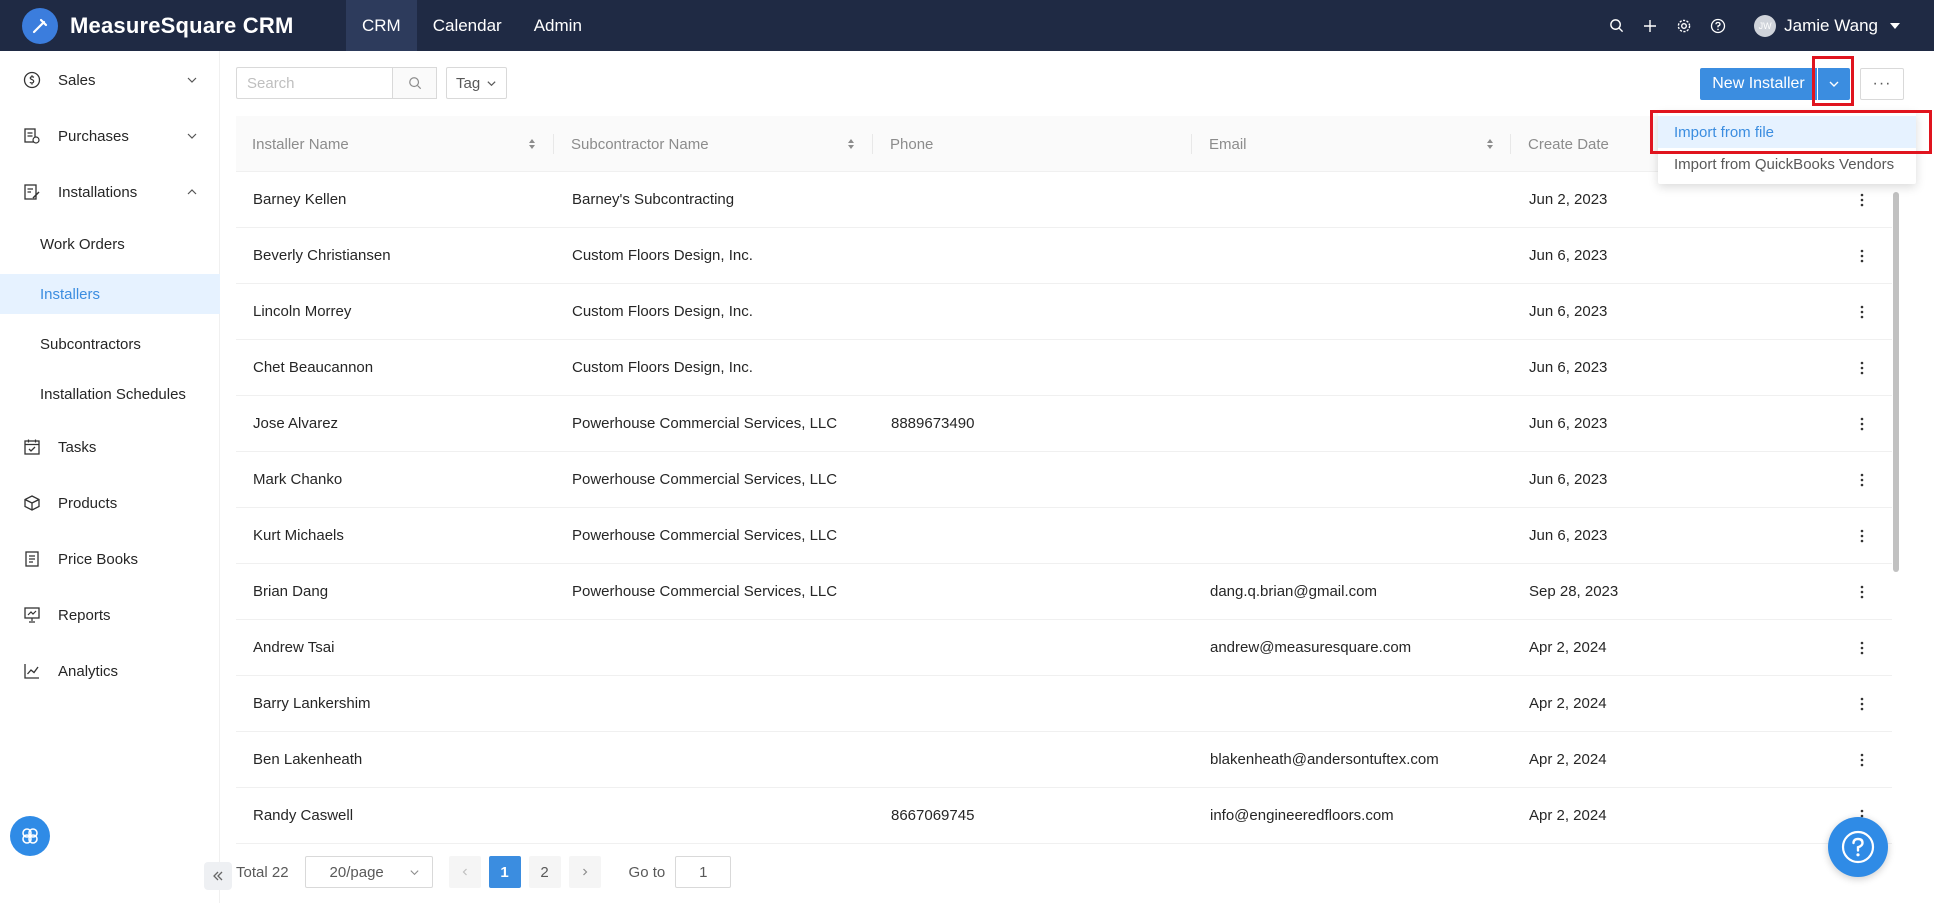  Describe the element at coordinates (1568, 199) in the screenshot. I see `cell-create-date: Jun 2, 2023` at that location.